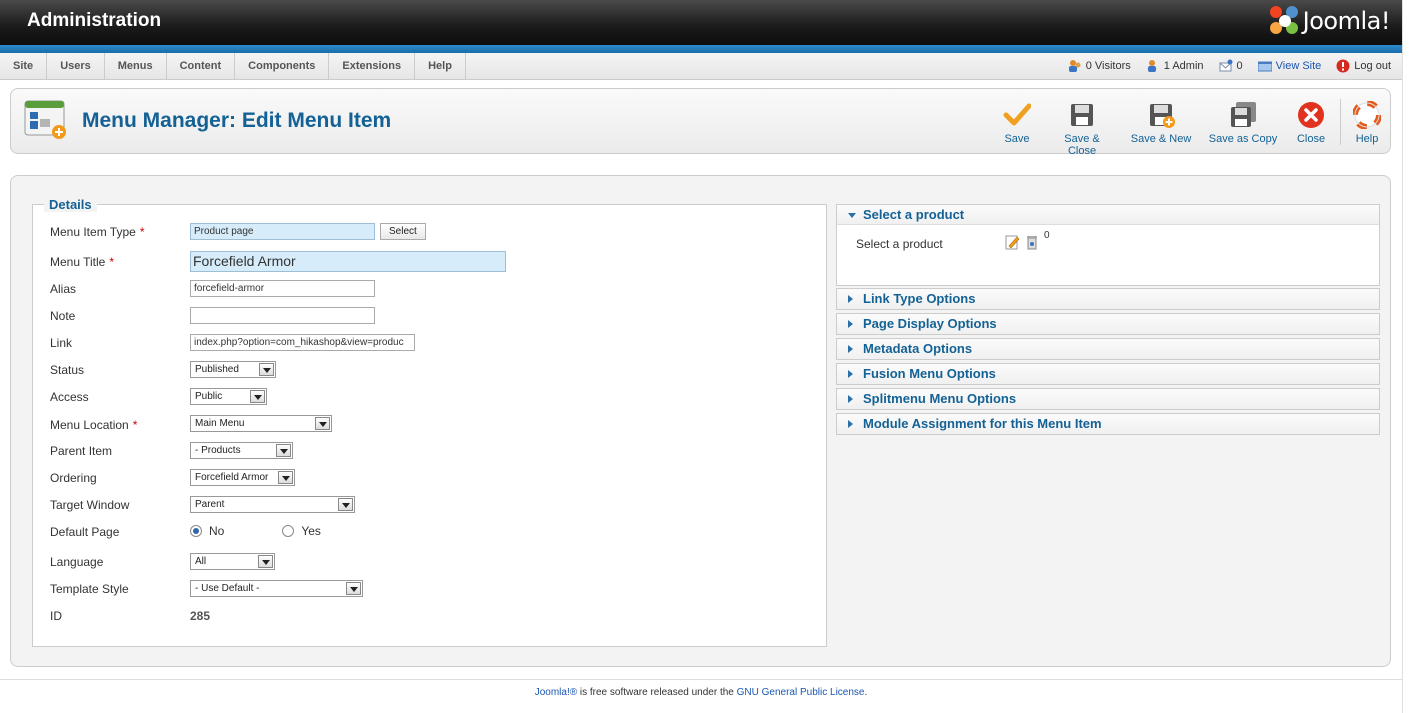 The height and width of the screenshot is (713, 1428). What do you see at coordinates (1284, 21) in the screenshot?
I see `joomla-logo-icon` at bounding box center [1284, 21].